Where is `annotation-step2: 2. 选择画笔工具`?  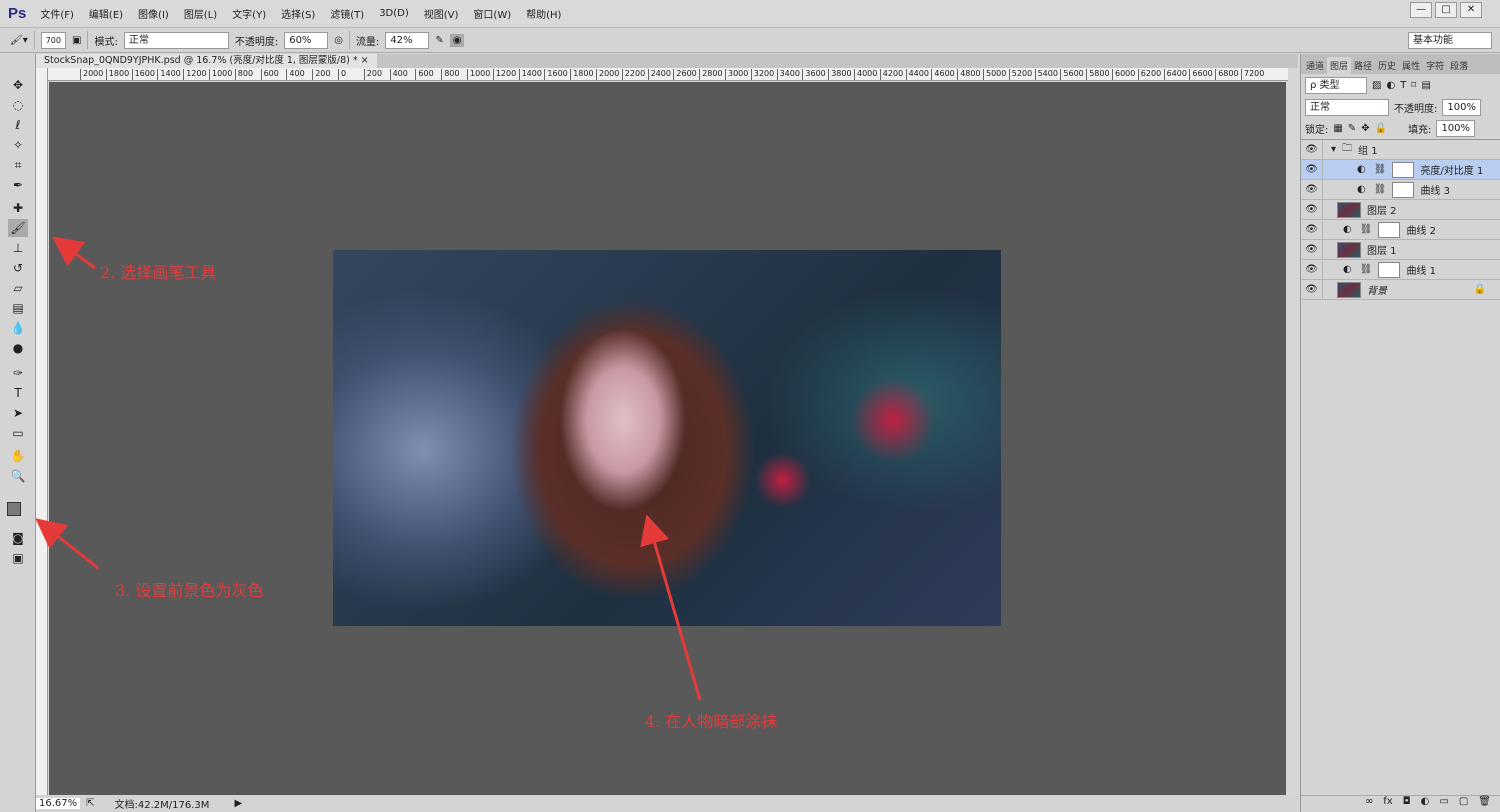 annotation-step2: 2. 选择画笔工具 is located at coordinates (158, 272).